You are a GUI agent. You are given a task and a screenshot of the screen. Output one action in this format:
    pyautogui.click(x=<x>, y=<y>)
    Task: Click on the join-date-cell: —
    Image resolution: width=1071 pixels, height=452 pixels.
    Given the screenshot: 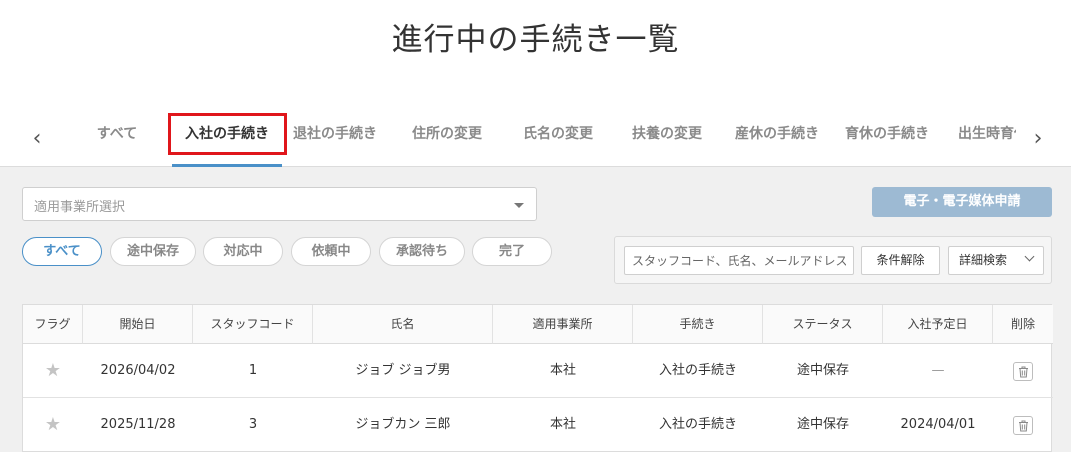 What is the action you would take?
    pyautogui.click(x=938, y=370)
    